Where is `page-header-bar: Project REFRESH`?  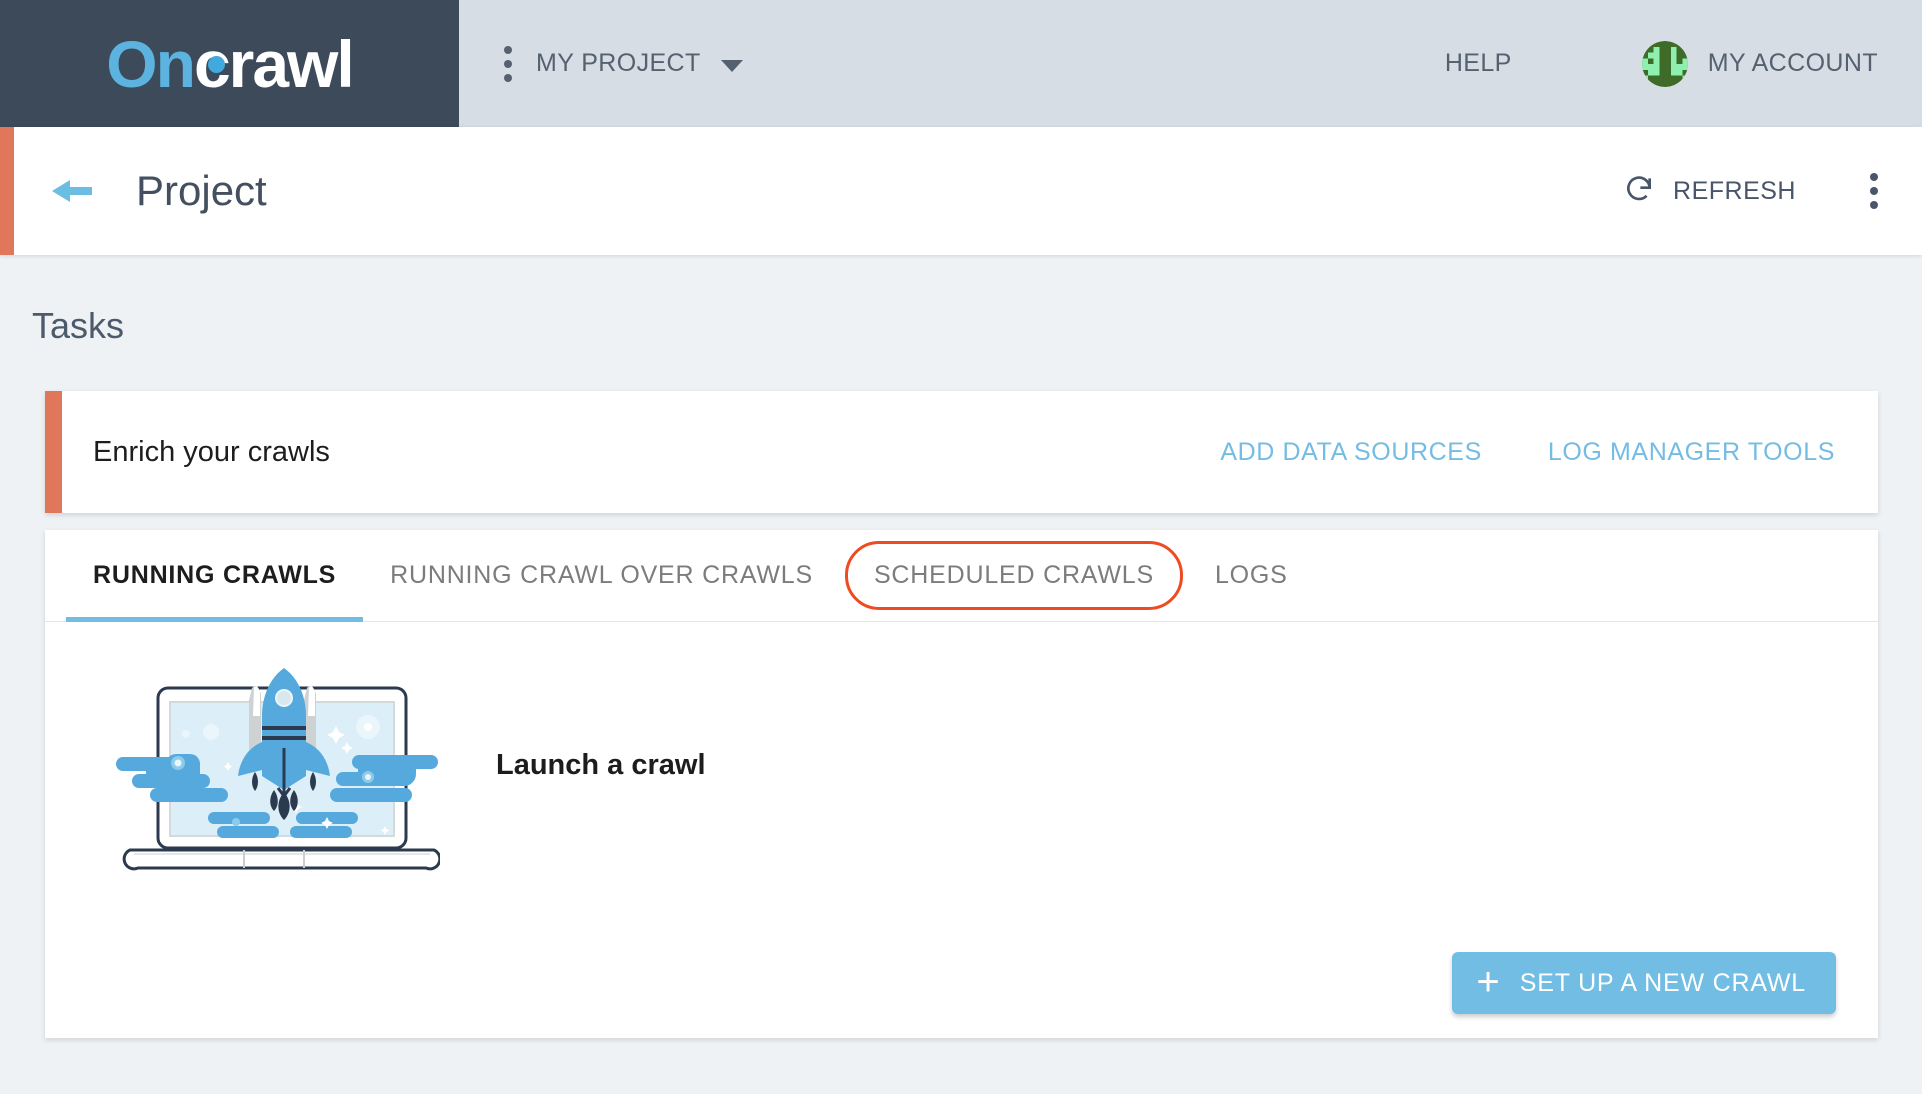 page-header-bar: Project REFRESH is located at coordinates (961, 191).